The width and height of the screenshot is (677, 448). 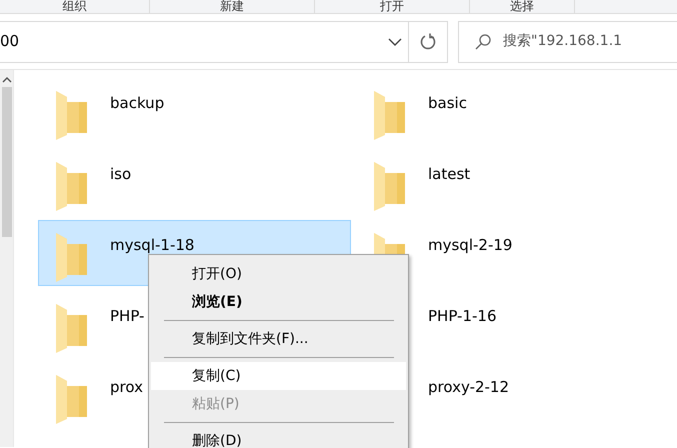 I want to click on folder-name: mysql-2-19, so click(x=470, y=245).